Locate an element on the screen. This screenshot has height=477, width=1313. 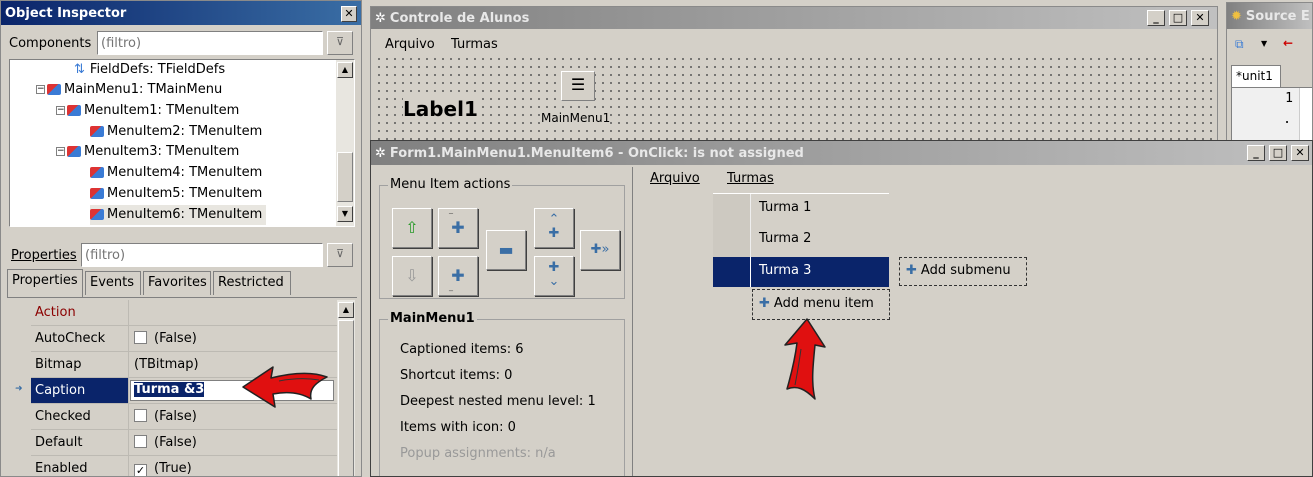
submenu-item-turma-2: Turma 2 is located at coordinates (820, 241).